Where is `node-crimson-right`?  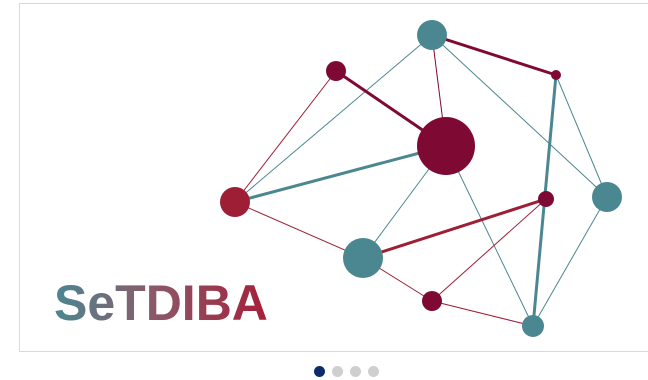
node-crimson-right is located at coordinates (546, 199).